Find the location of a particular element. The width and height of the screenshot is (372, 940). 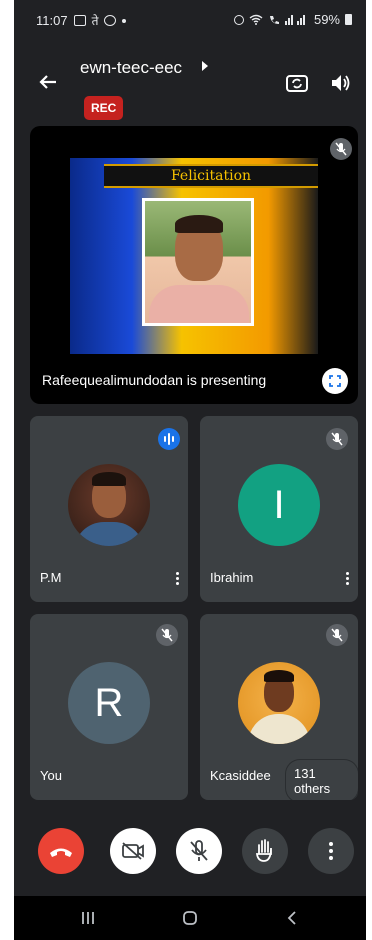

alarm-icon is located at coordinates (238, 19).